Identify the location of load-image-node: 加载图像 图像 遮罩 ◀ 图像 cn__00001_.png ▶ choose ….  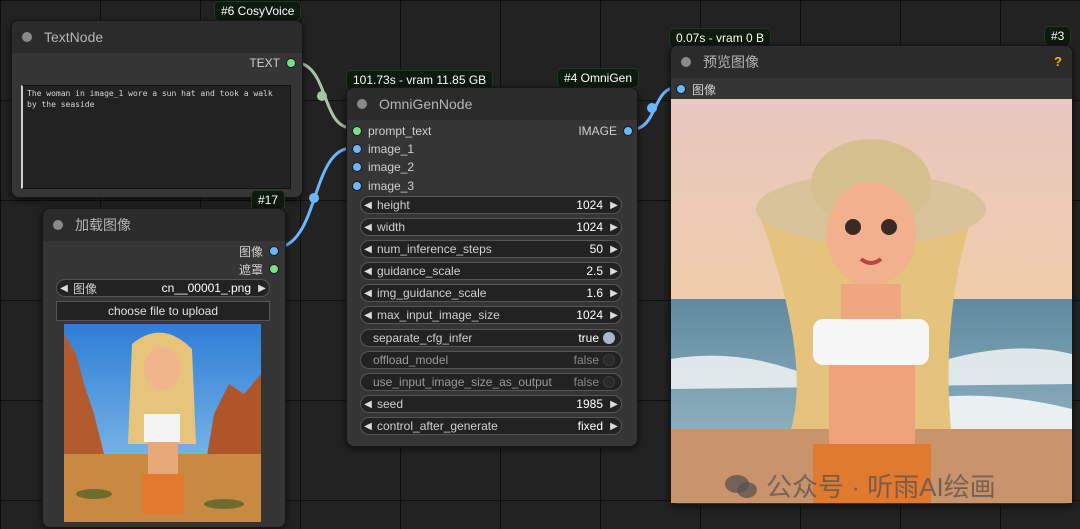
(164, 368).